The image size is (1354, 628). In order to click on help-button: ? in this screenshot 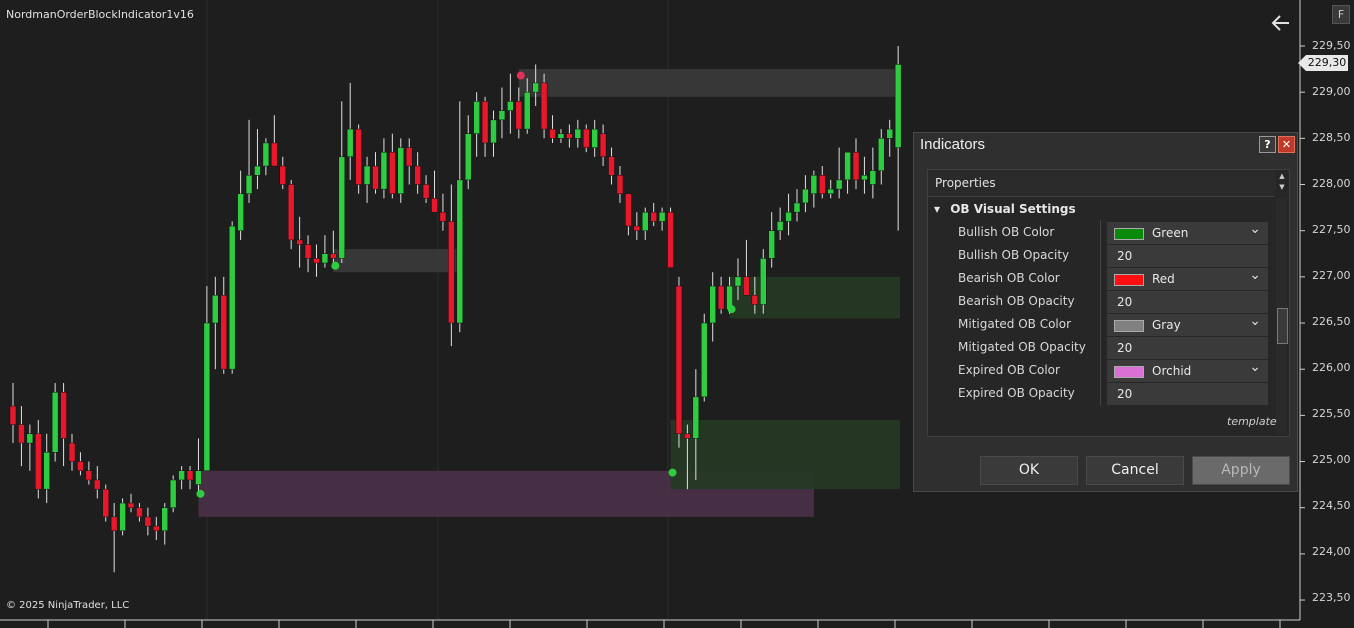, I will do `click(1267, 144)`.